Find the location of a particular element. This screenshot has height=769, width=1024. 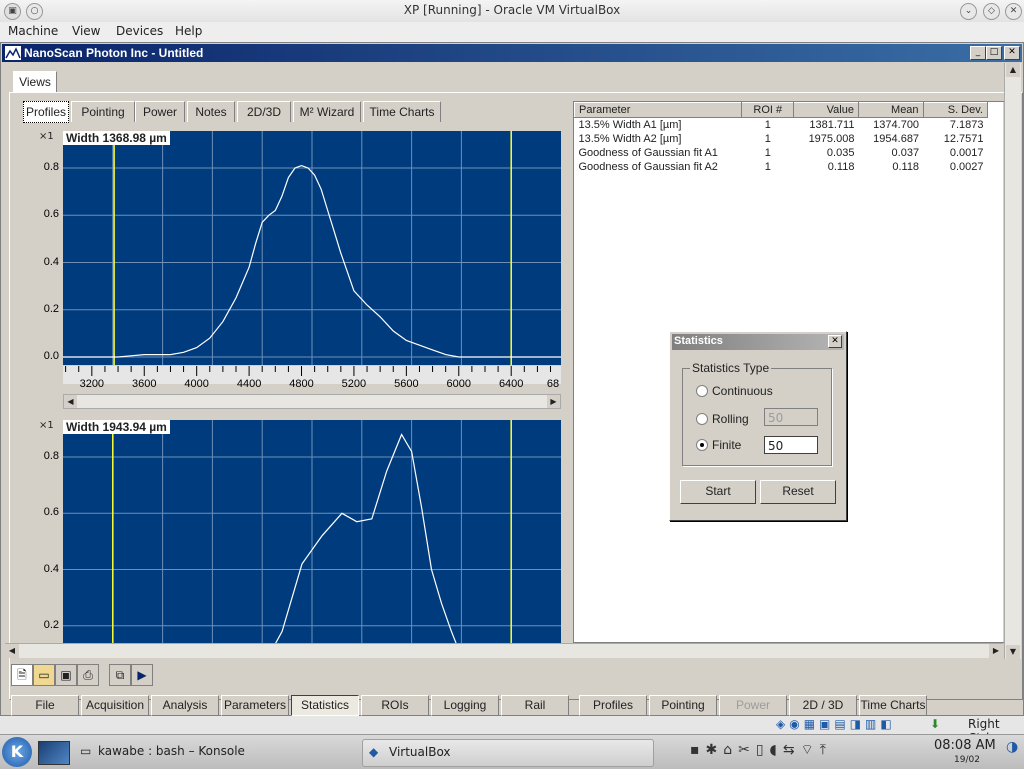

close-icon: ✕ is located at coordinates (1013, 11).